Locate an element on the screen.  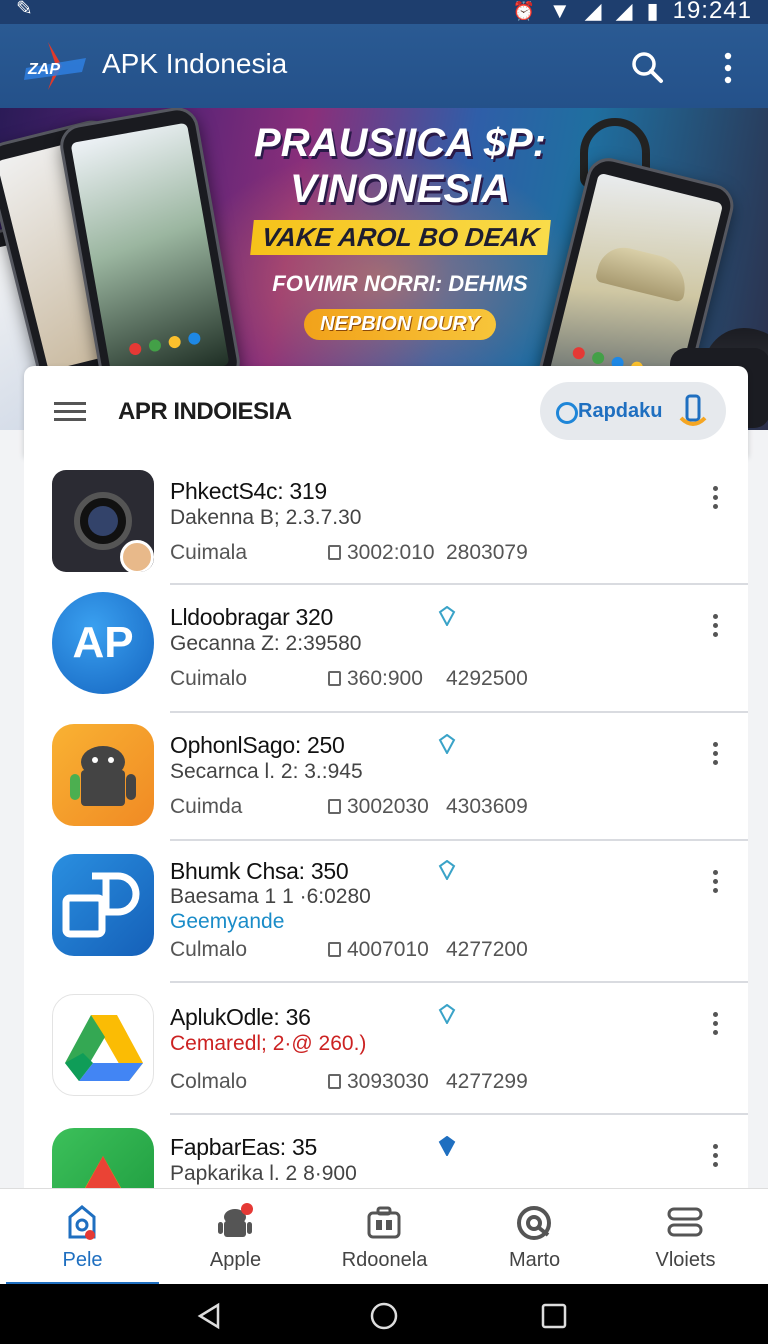
app-size: 3002:010 is located at coordinates (381, 553).